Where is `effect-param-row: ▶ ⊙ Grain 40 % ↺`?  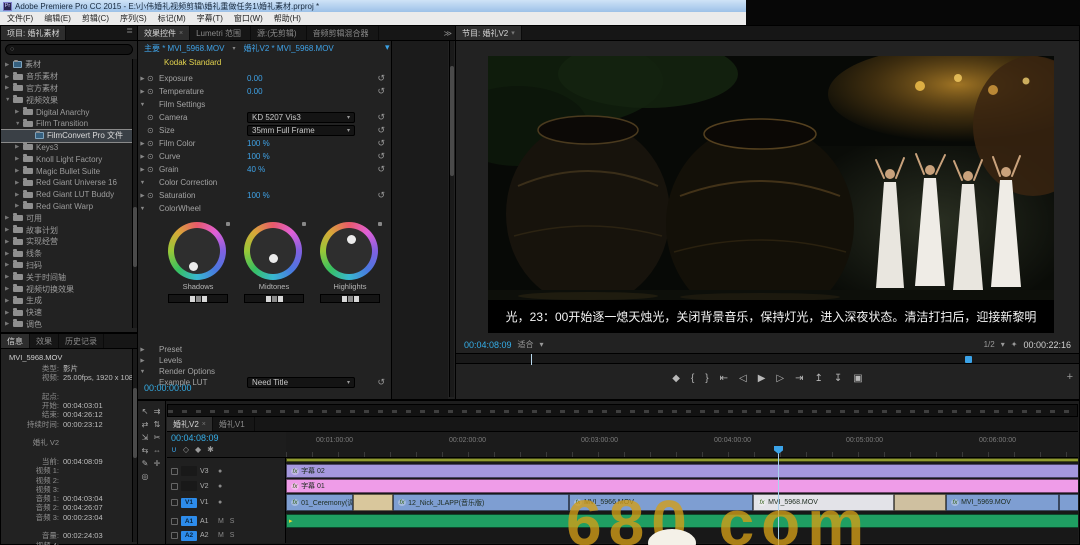 effect-param-row: ▶ ⊙ Grain 40 % ↺ is located at coordinates (264, 169).